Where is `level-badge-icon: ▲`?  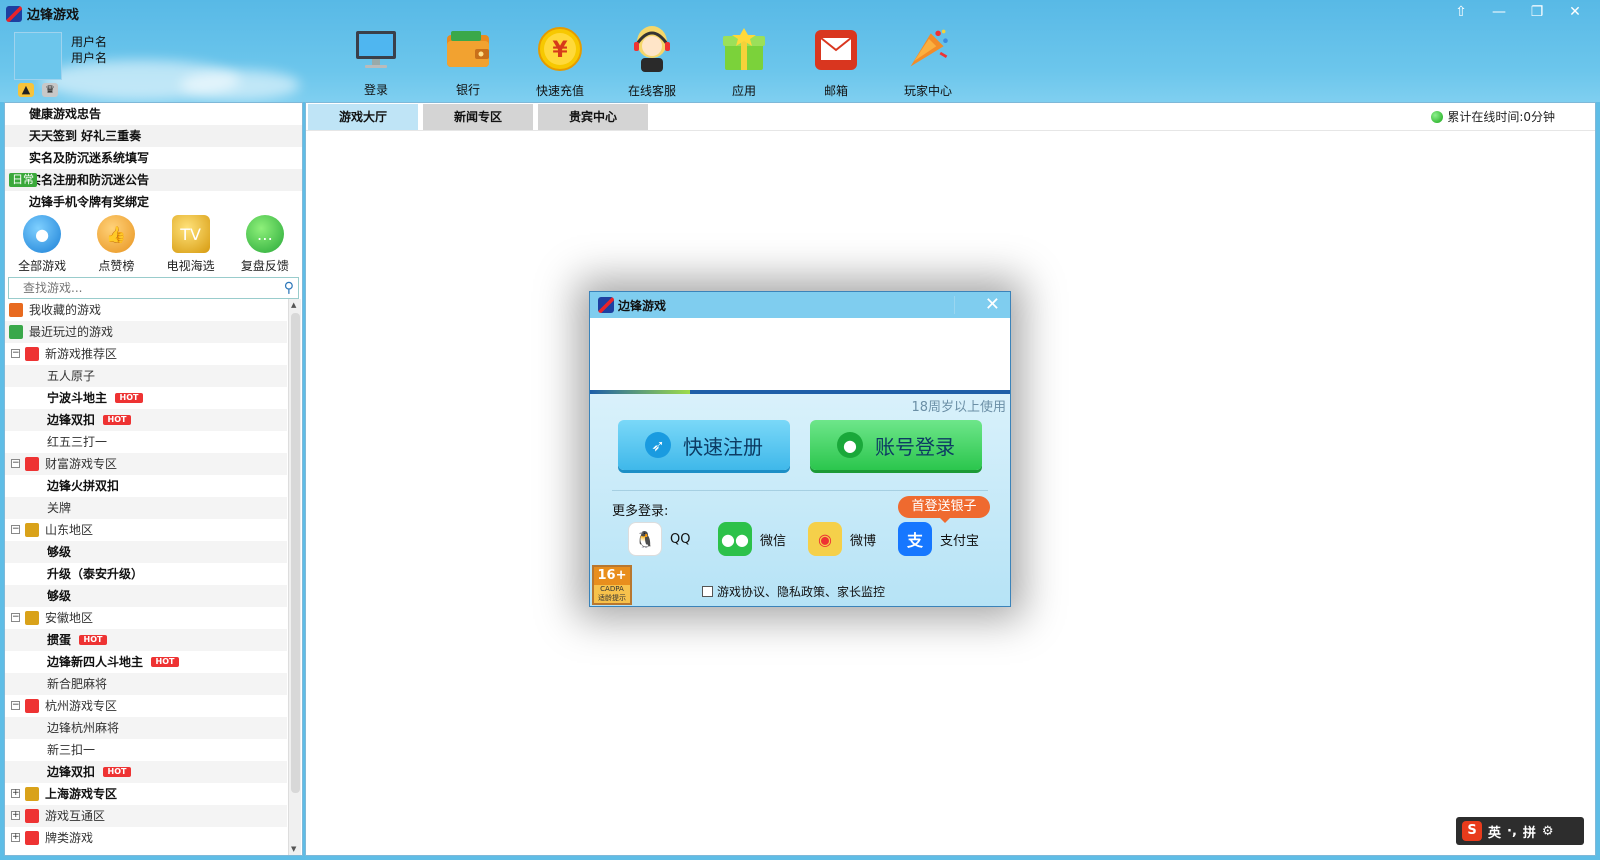
level-badge-icon: ▲ is located at coordinates (26, 90).